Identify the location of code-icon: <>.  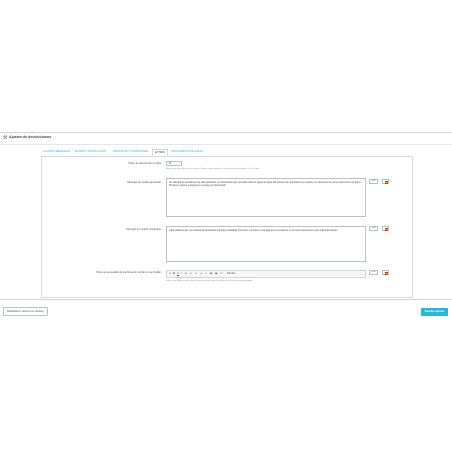
(221, 273).